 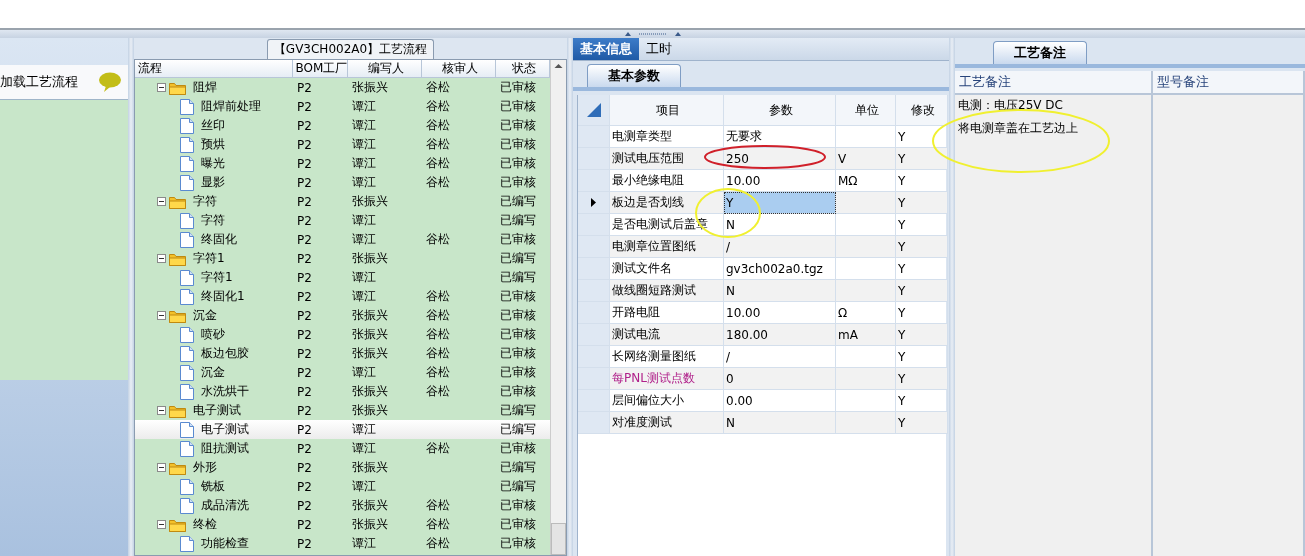 I want to click on scrollbar-thumb, so click(x=558, y=539).